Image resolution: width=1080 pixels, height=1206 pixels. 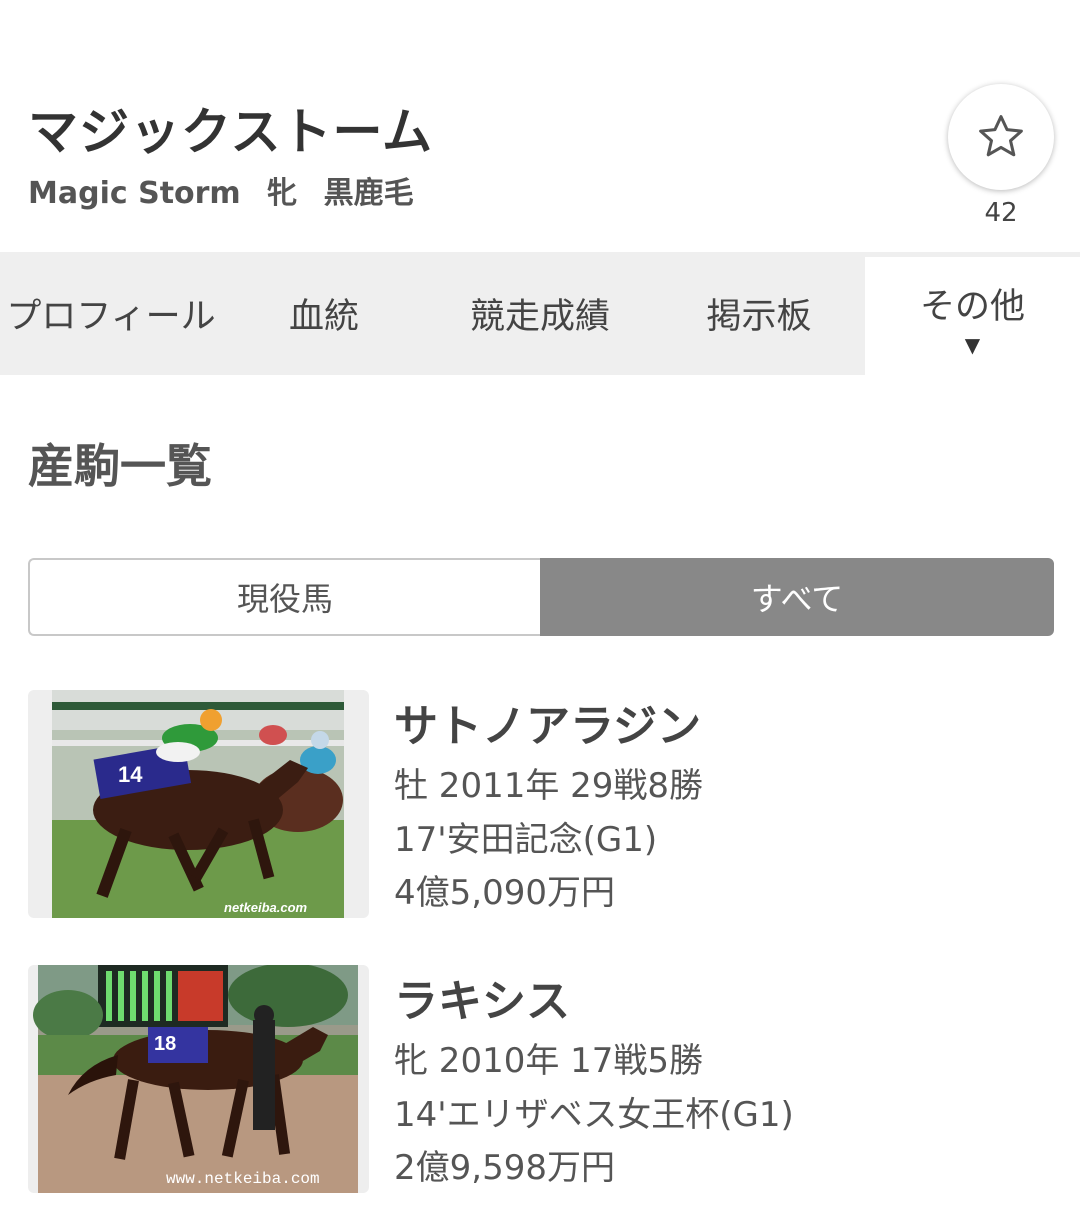 I want to click on saddle-number: 14, so click(x=130, y=774).